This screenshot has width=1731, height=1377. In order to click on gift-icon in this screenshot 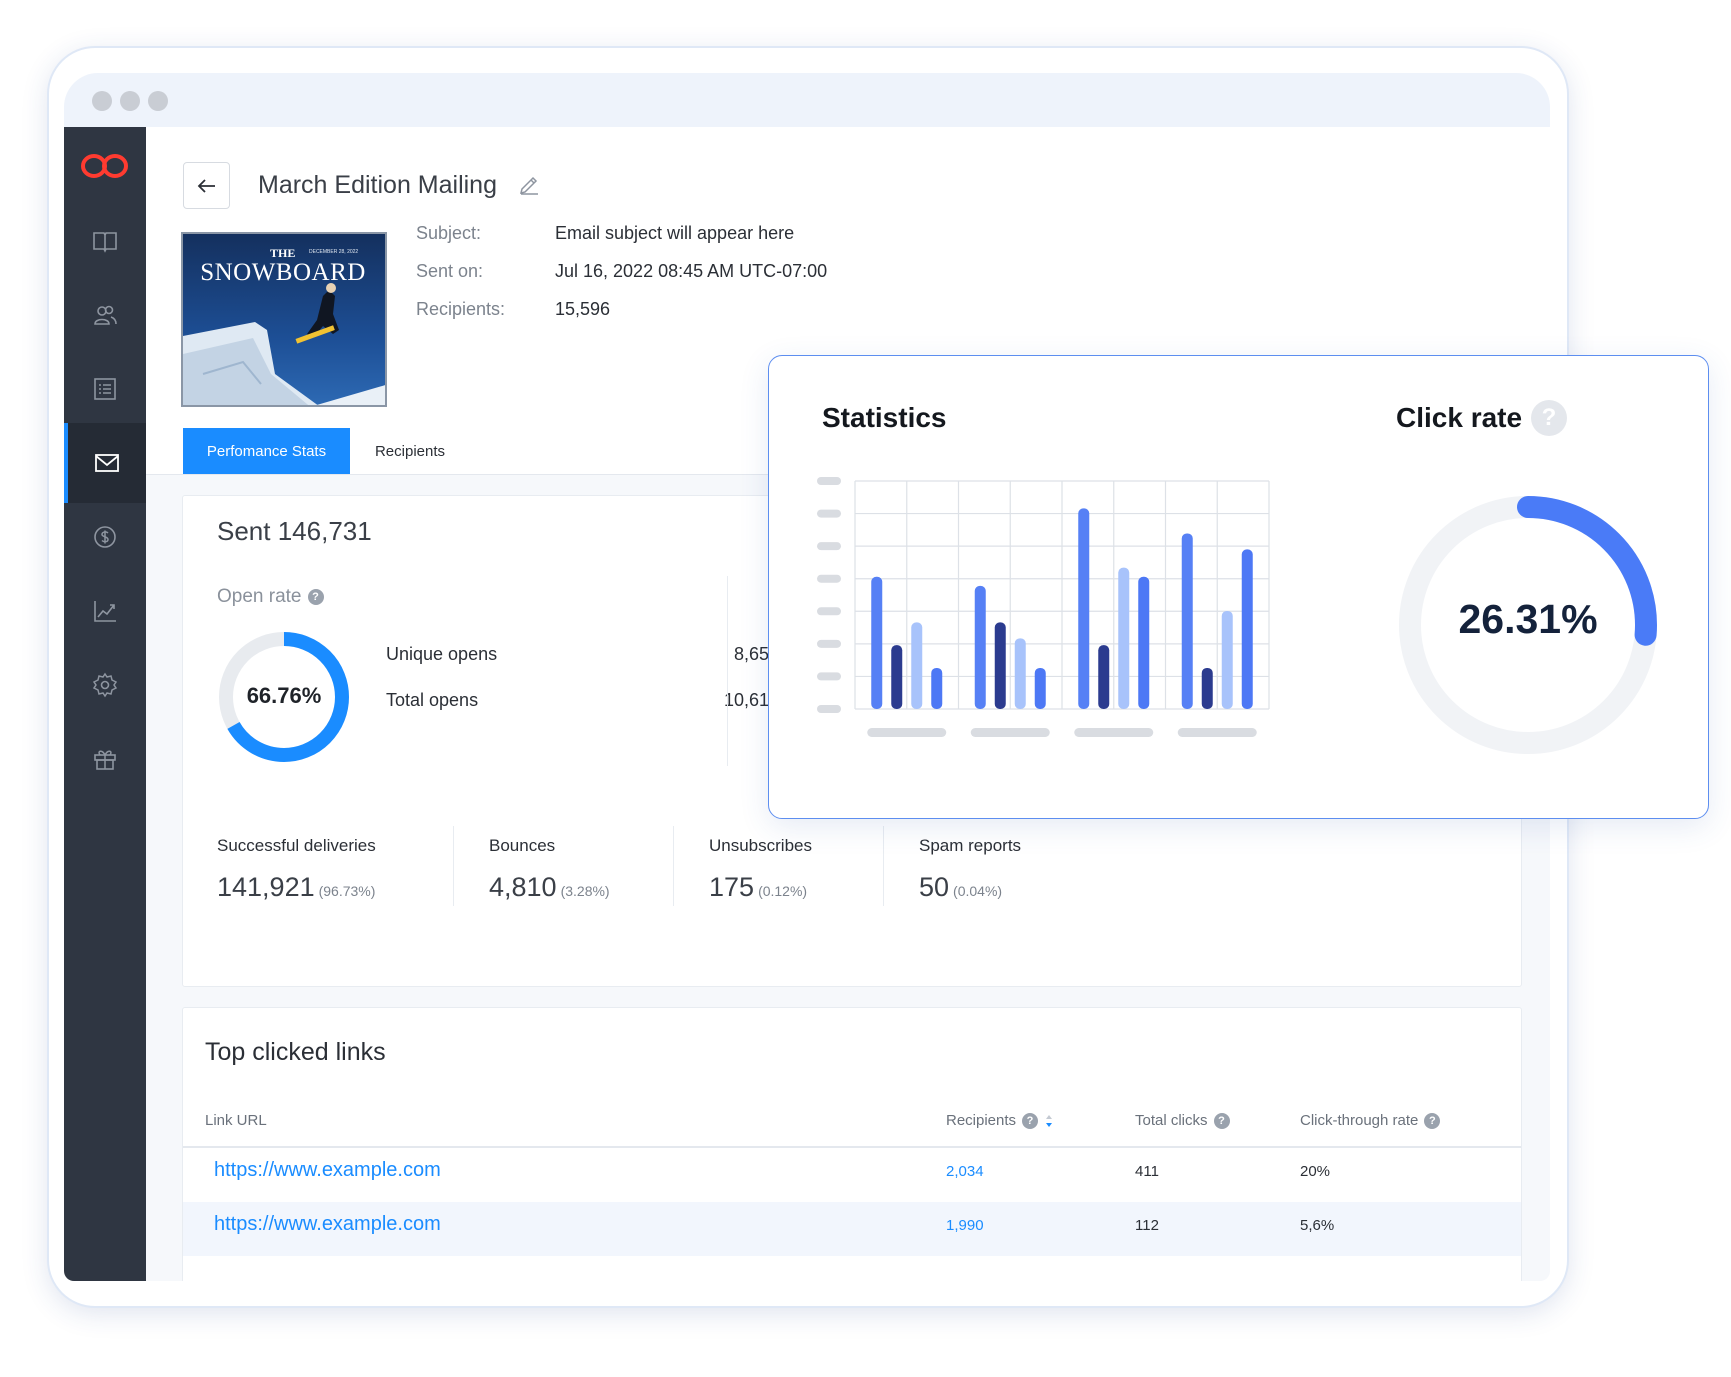, I will do `click(105, 760)`.